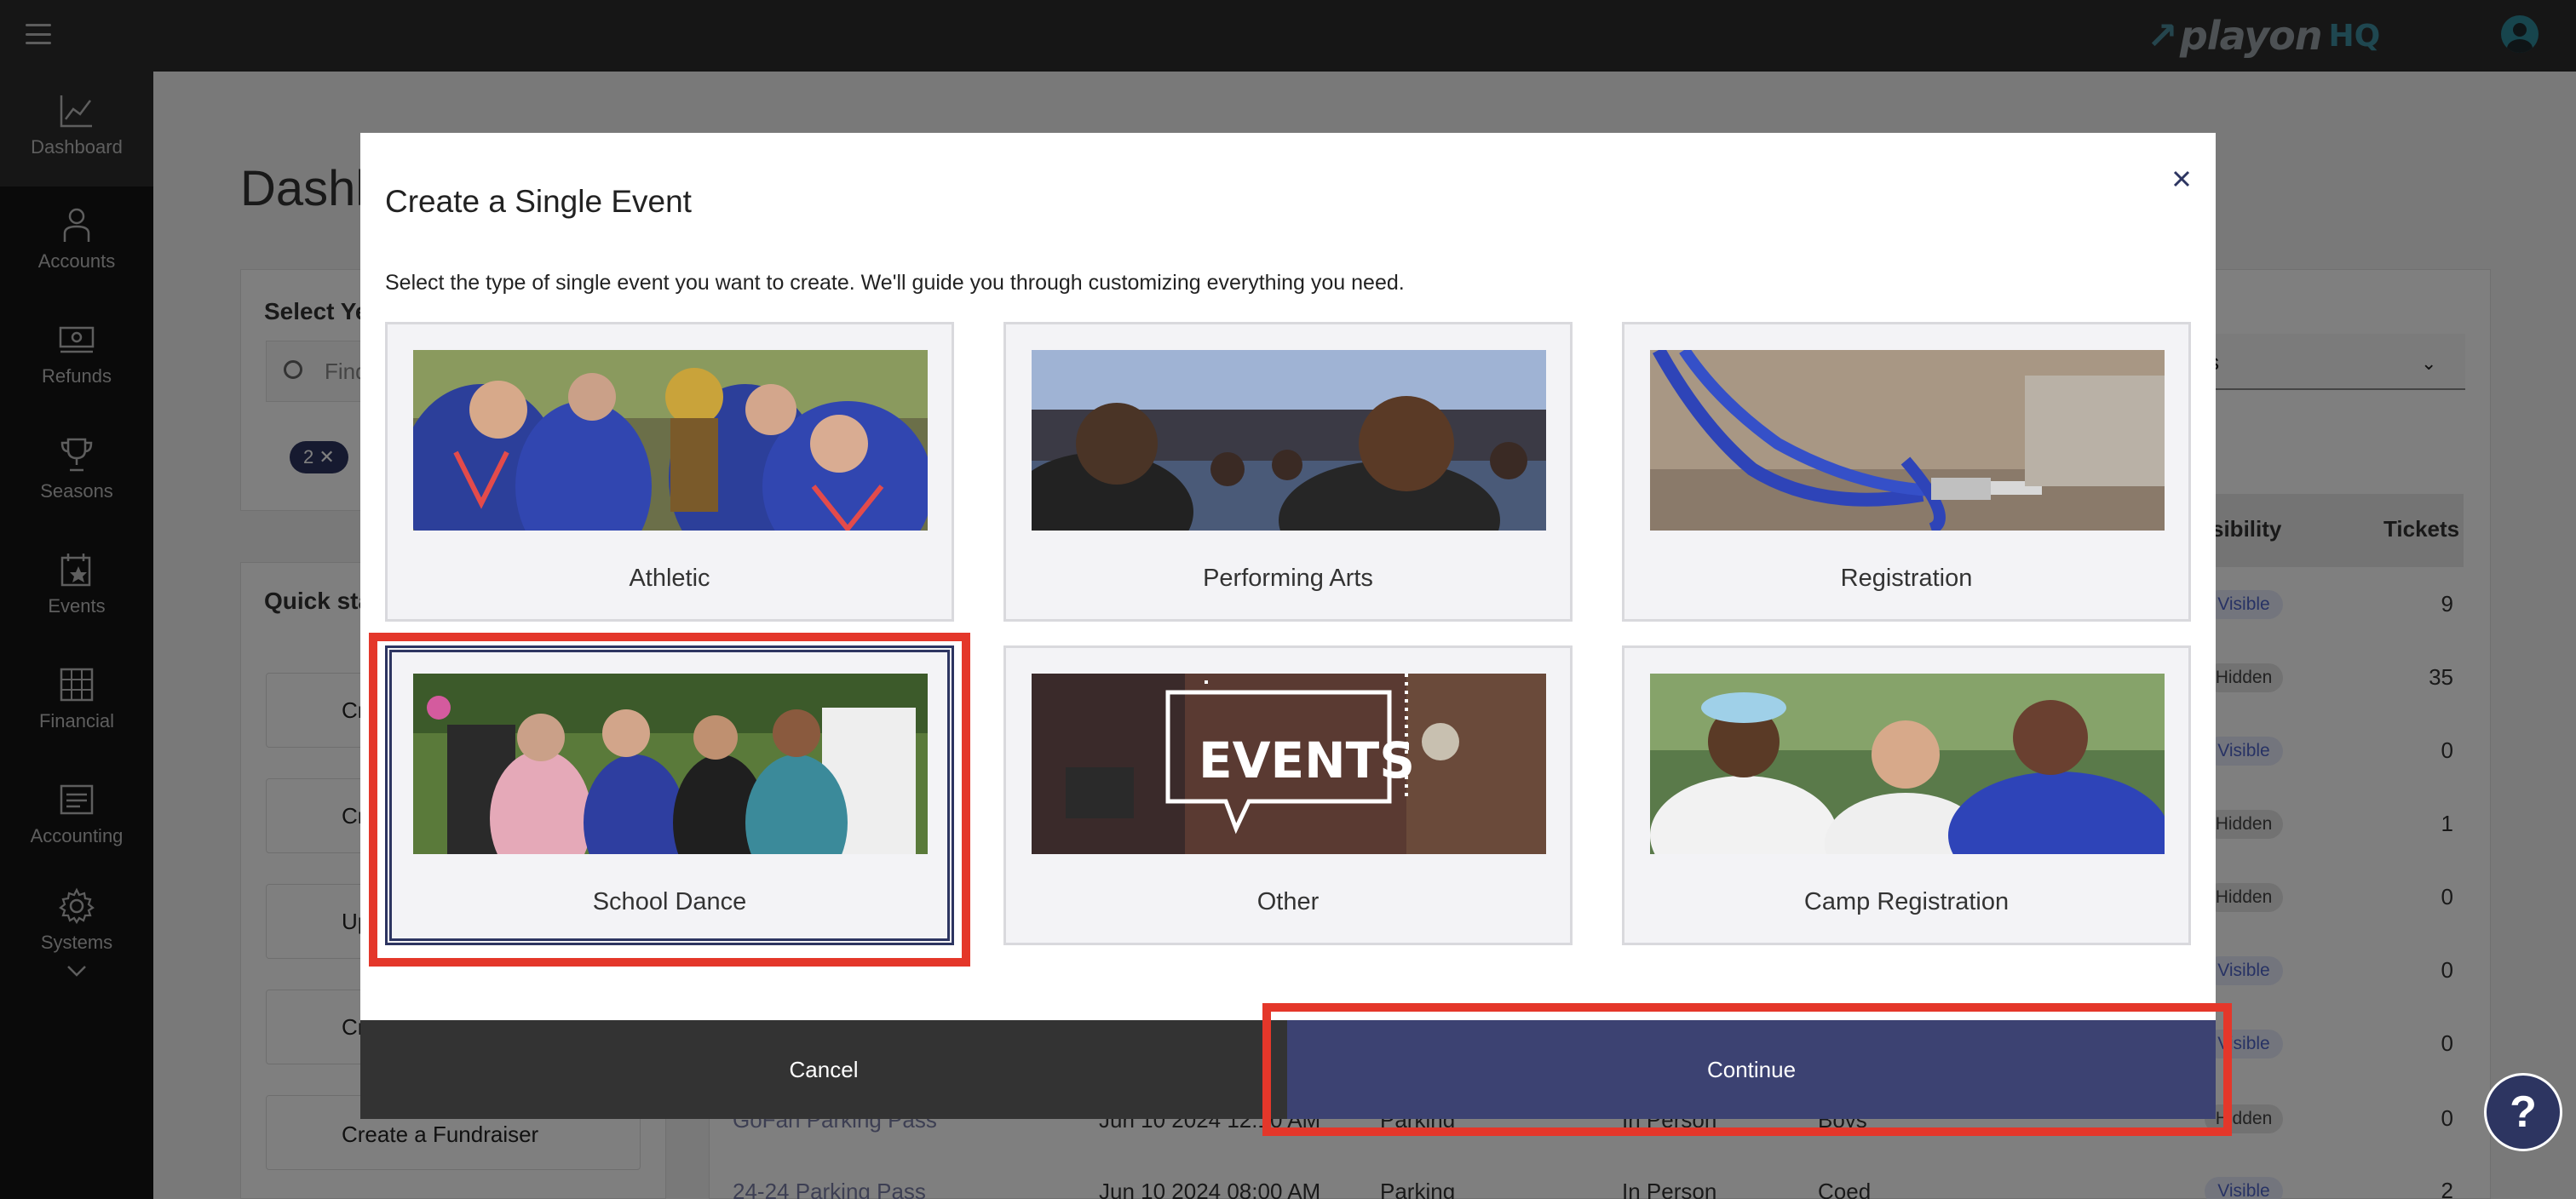 This screenshot has width=2576, height=1199. I want to click on event-type-card-athletic: Athletic, so click(670, 472).